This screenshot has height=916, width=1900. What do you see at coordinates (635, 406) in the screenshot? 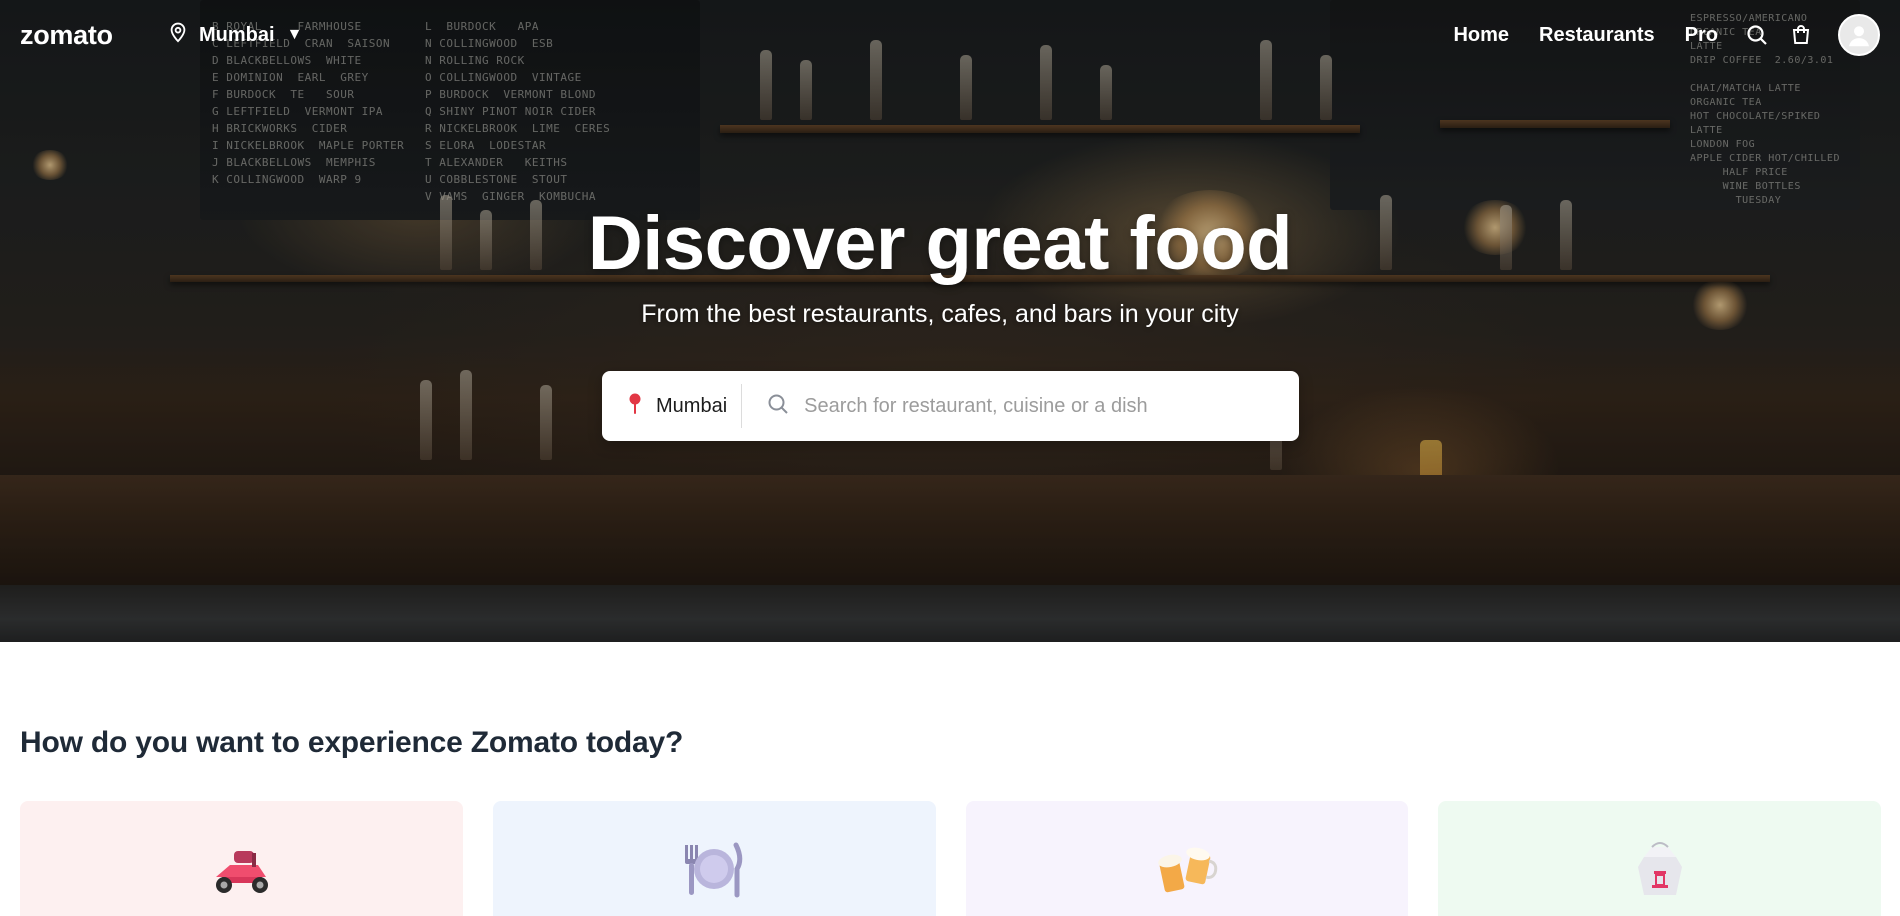
I see `map-pin-icon` at bounding box center [635, 406].